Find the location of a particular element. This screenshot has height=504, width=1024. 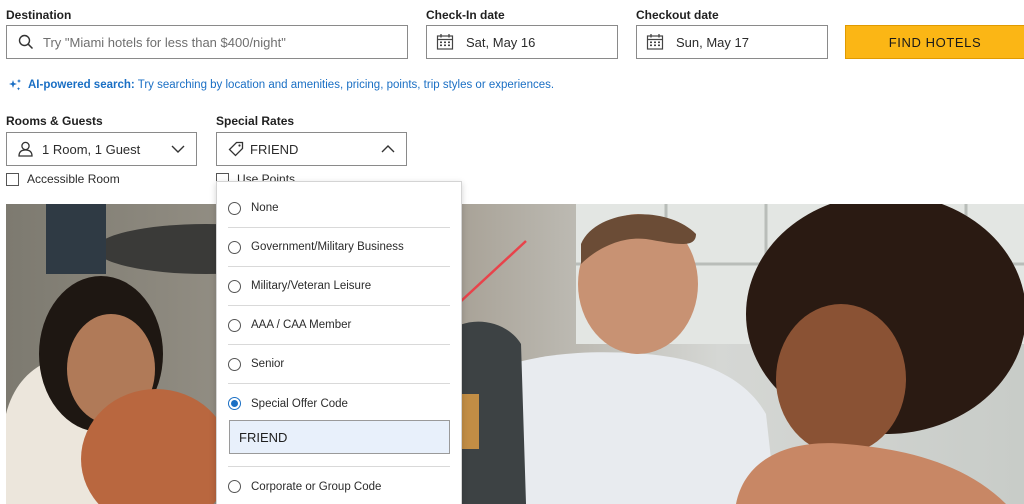

rate-option-military-veteran: Military/Veteran Leisure is located at coordinates (339, 286).